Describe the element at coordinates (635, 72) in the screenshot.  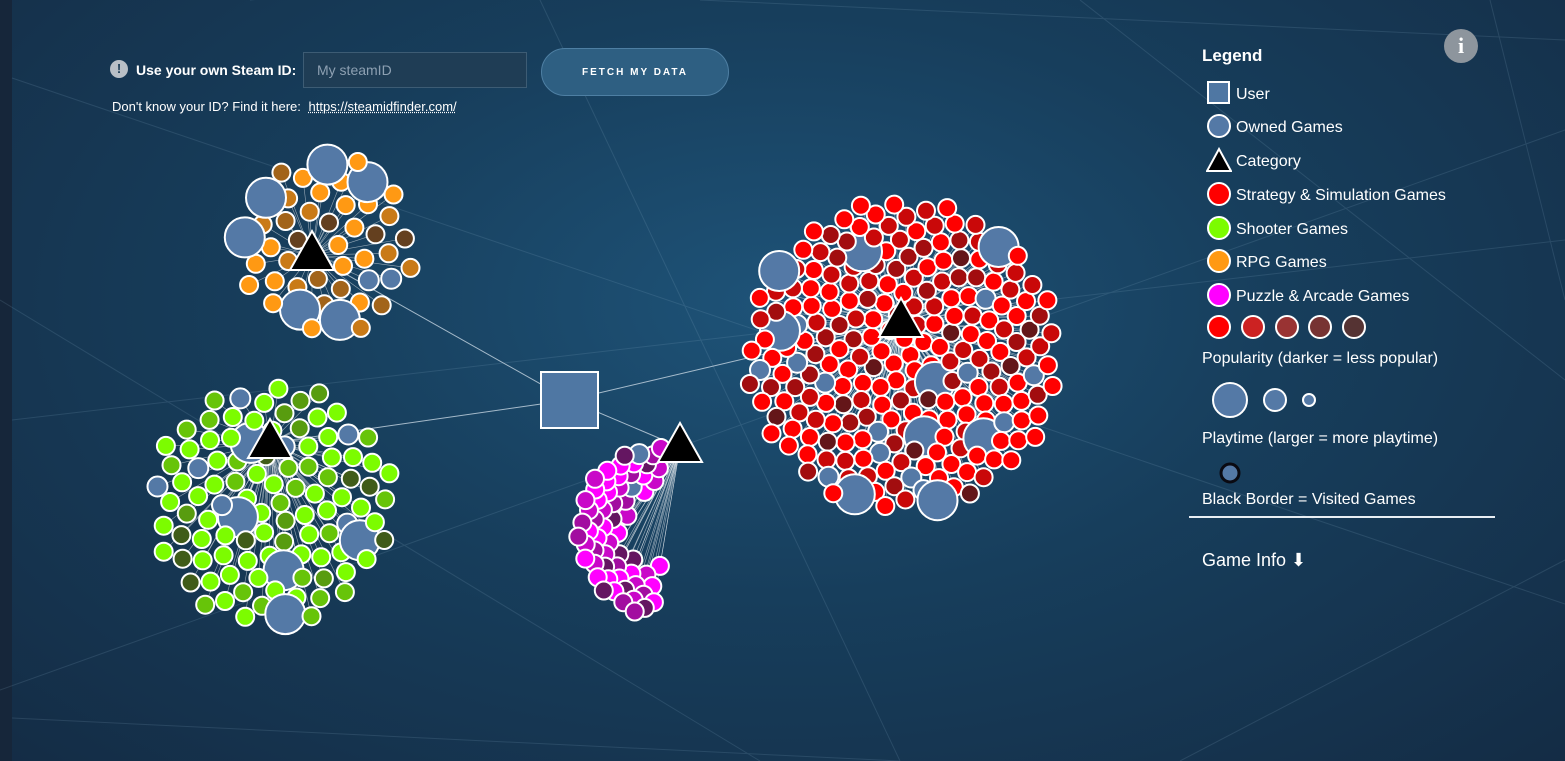
I see `fetch-data-button: FETCH MY DATA` at that location.